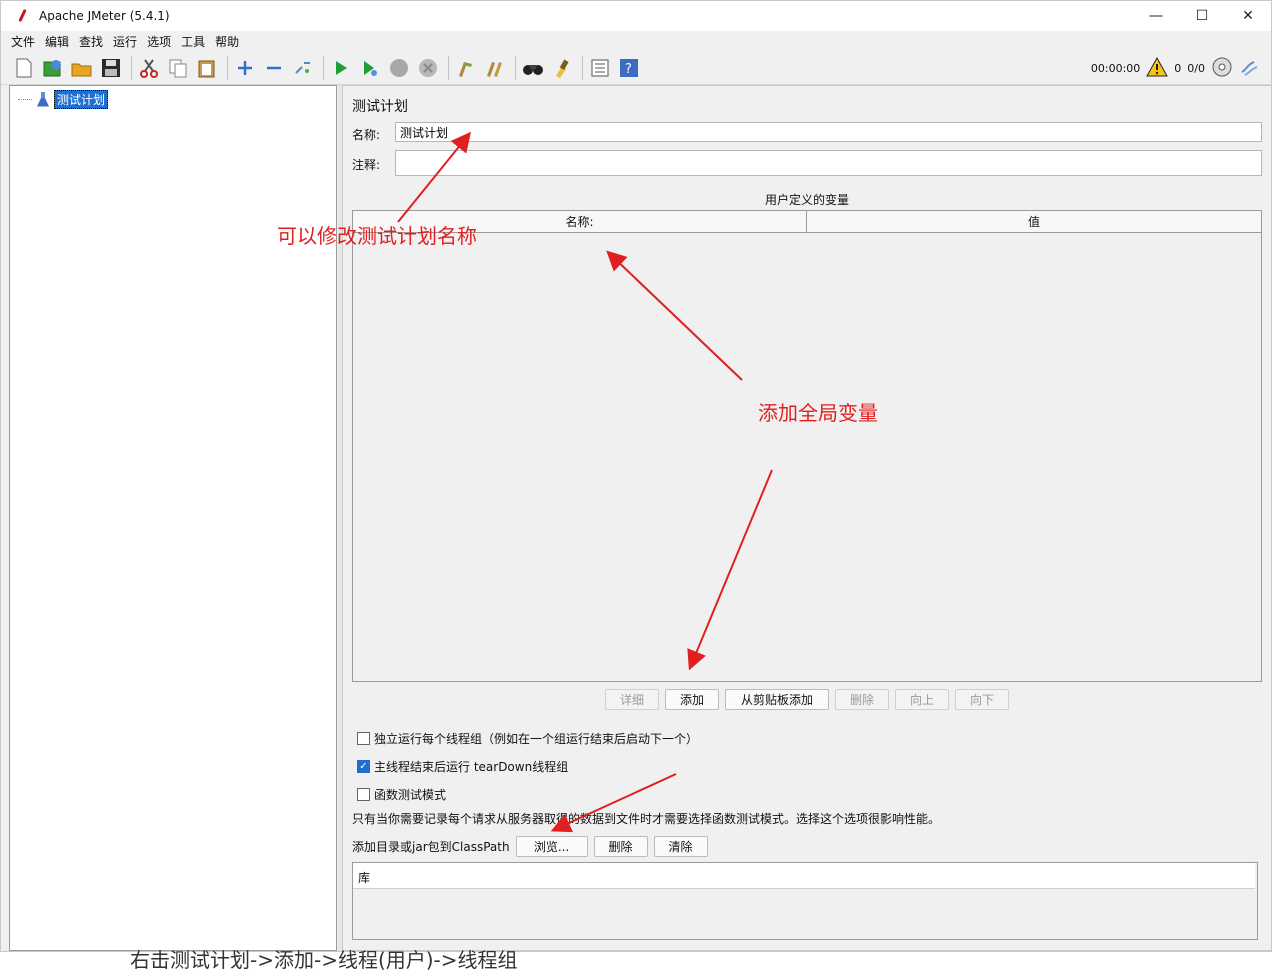 The height and width of the screenshot is (973, 1280). I want to click on start-icon, so click(341, 68).